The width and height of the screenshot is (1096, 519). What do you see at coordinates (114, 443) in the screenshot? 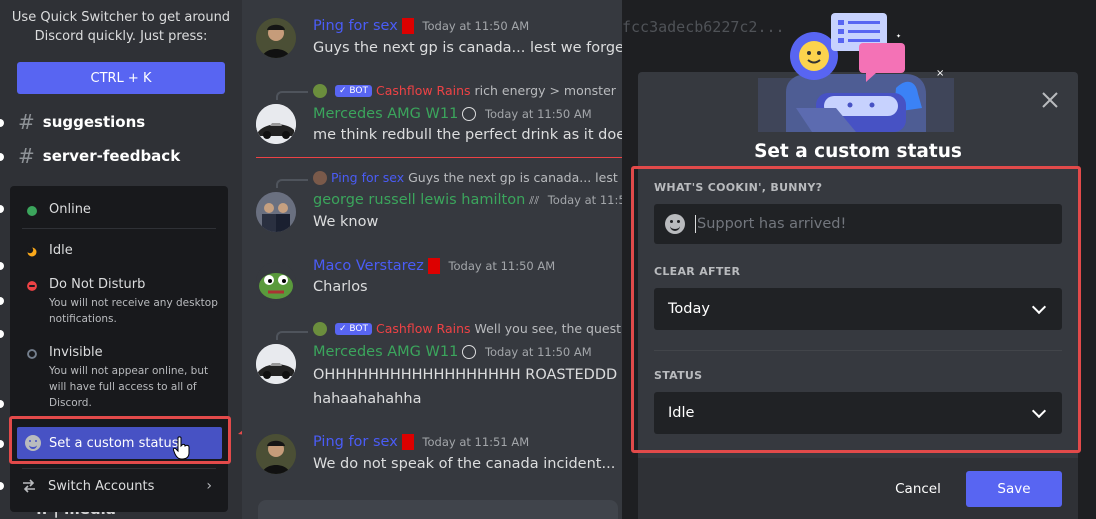
I see `button-label: Set a custom status` at bounding box center [114, 443].